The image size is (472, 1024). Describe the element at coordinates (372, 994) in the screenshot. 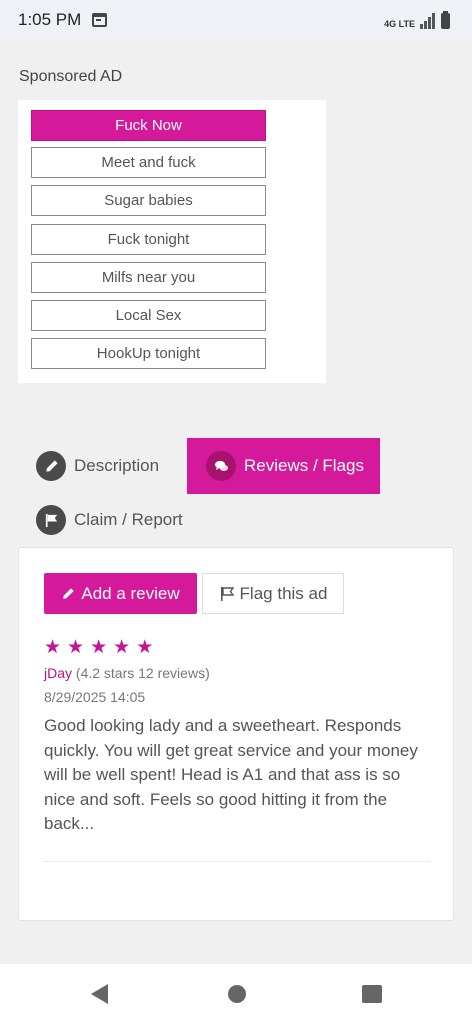

I see `recents-icon` at that location.